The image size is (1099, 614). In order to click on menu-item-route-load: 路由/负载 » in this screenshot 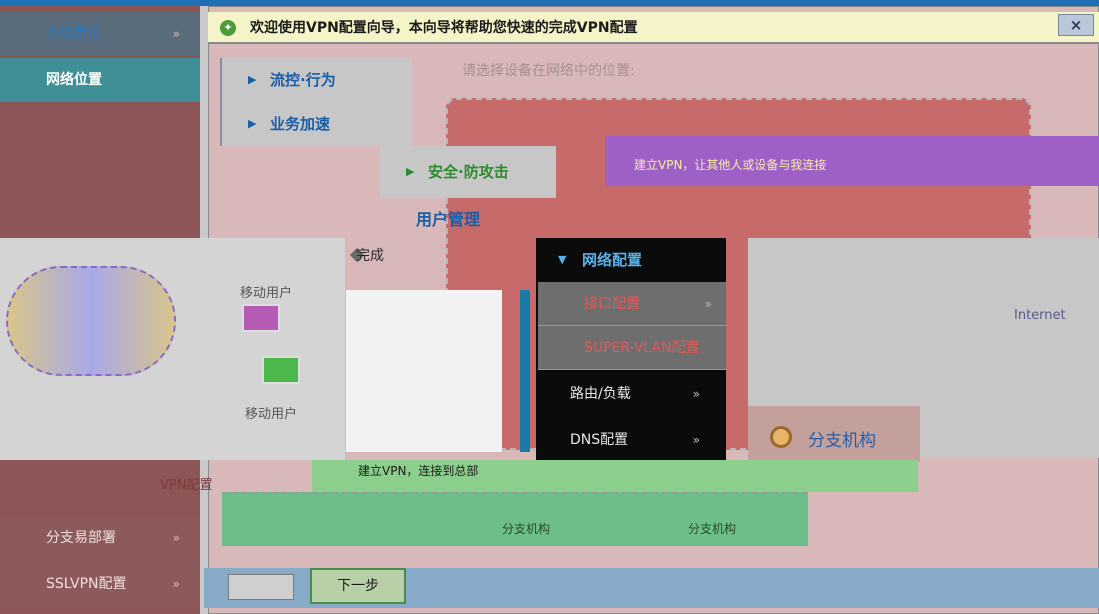, I will do `click(631, 394)`.